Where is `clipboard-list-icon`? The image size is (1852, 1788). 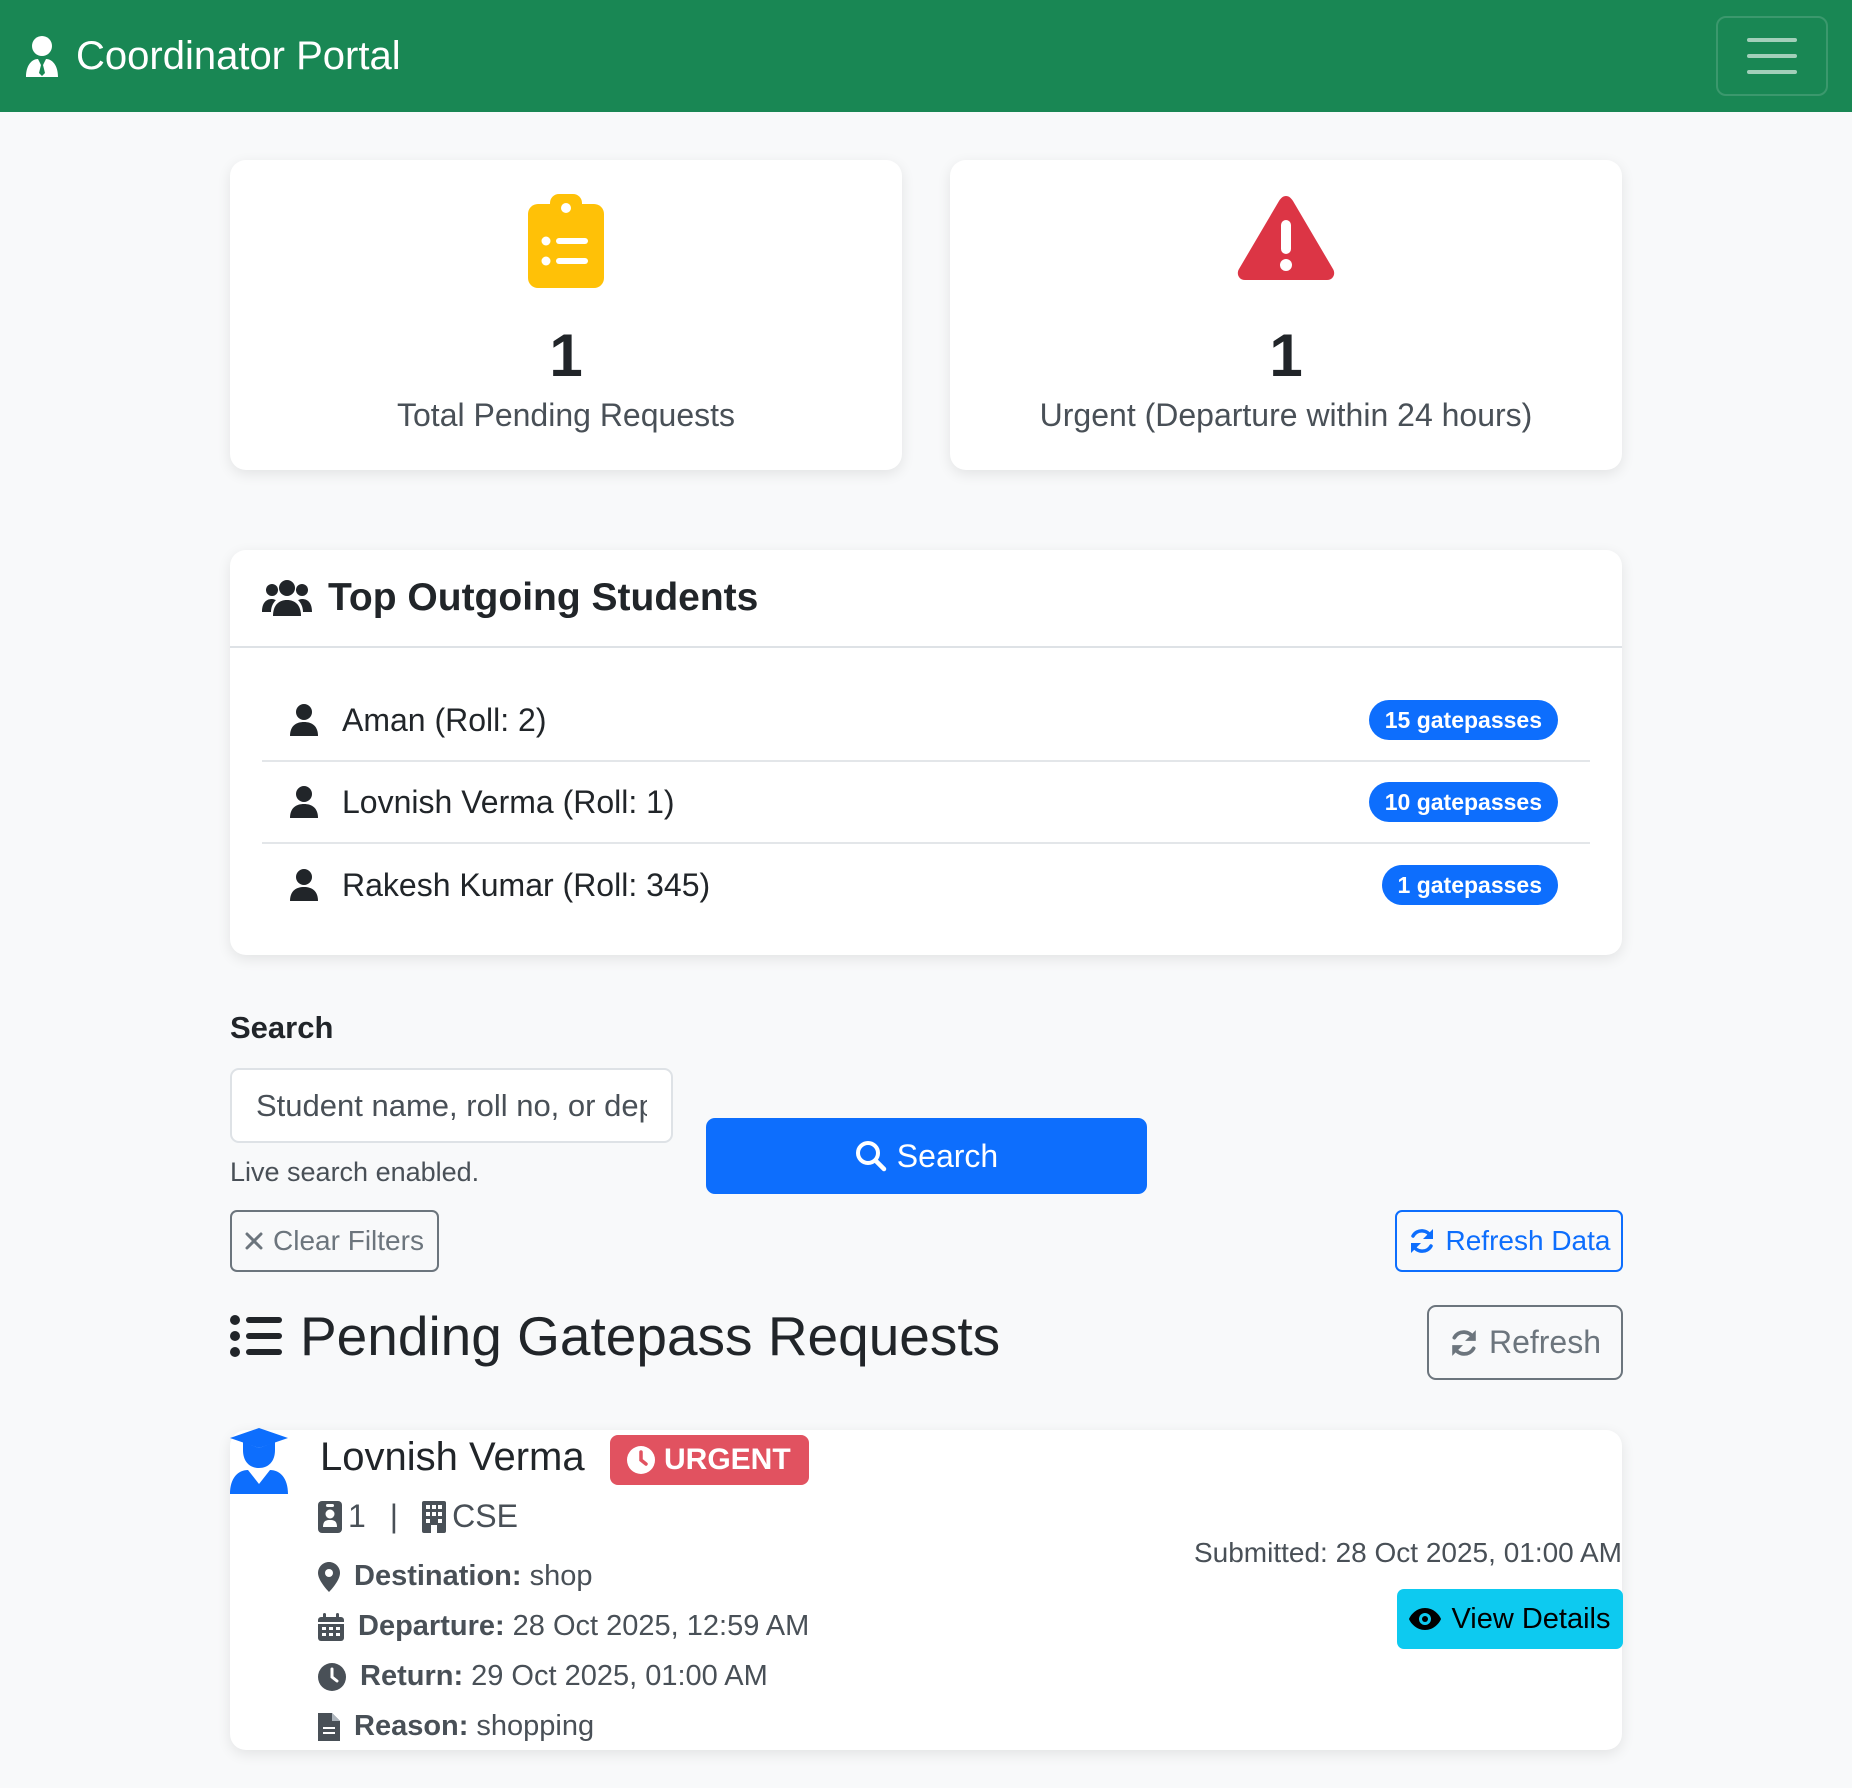 clipboard-list-icon is located at coordinates (566, 241).